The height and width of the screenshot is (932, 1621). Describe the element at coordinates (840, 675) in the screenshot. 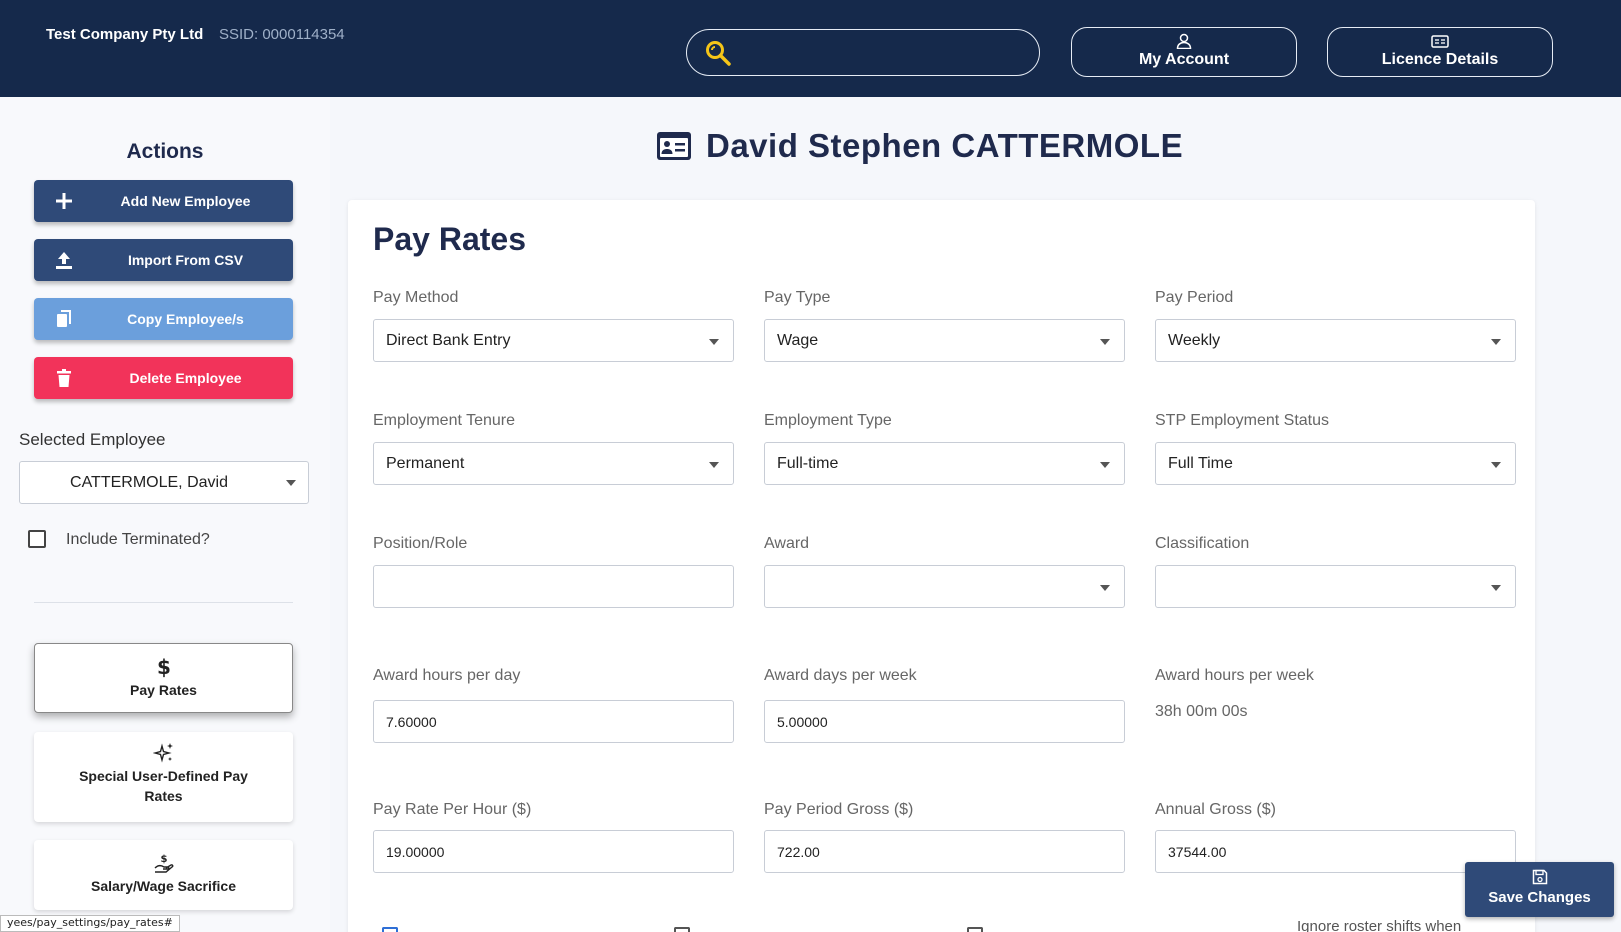

I see `award-days-week-label: Award days per week` at that location.